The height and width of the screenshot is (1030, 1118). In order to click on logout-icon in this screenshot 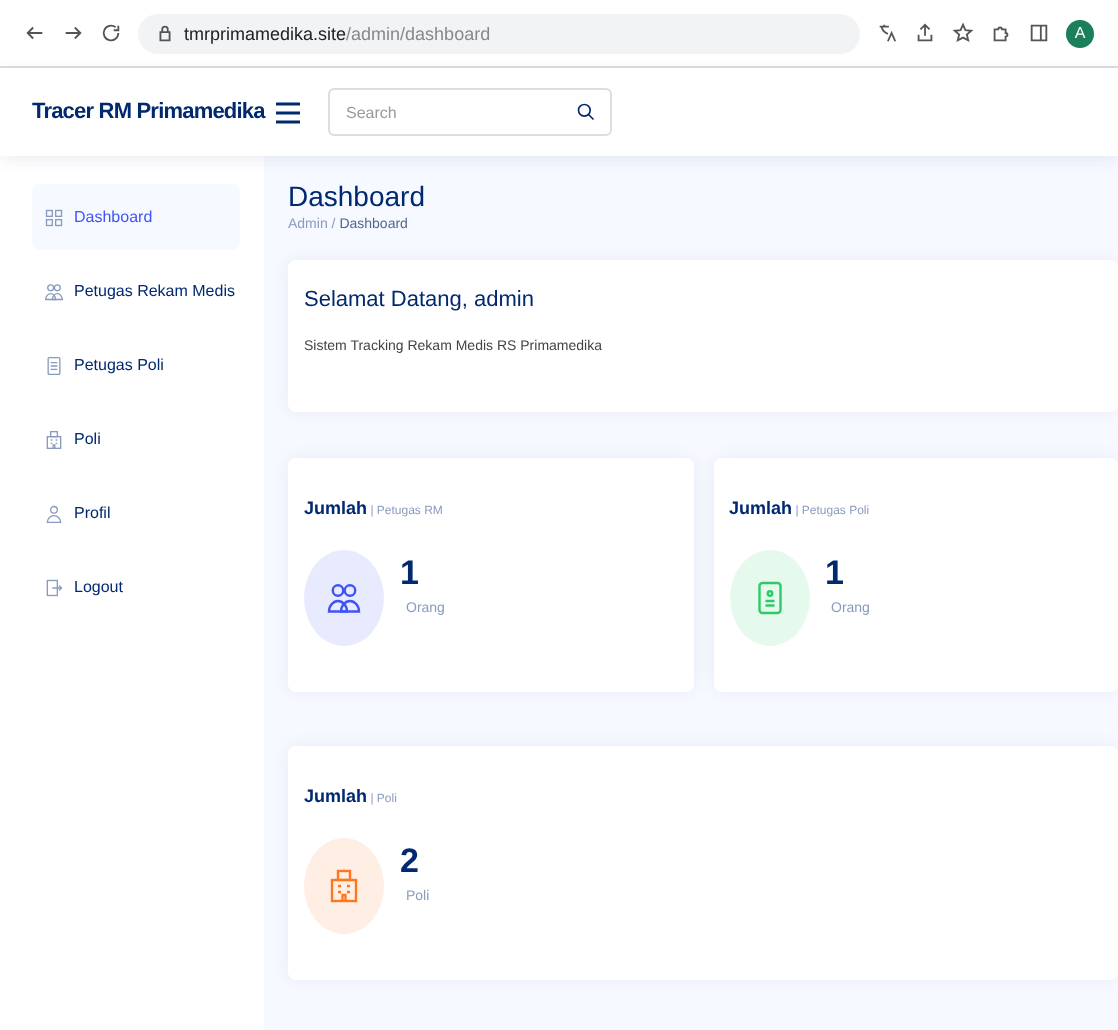, I will do `click(54, 587)`.